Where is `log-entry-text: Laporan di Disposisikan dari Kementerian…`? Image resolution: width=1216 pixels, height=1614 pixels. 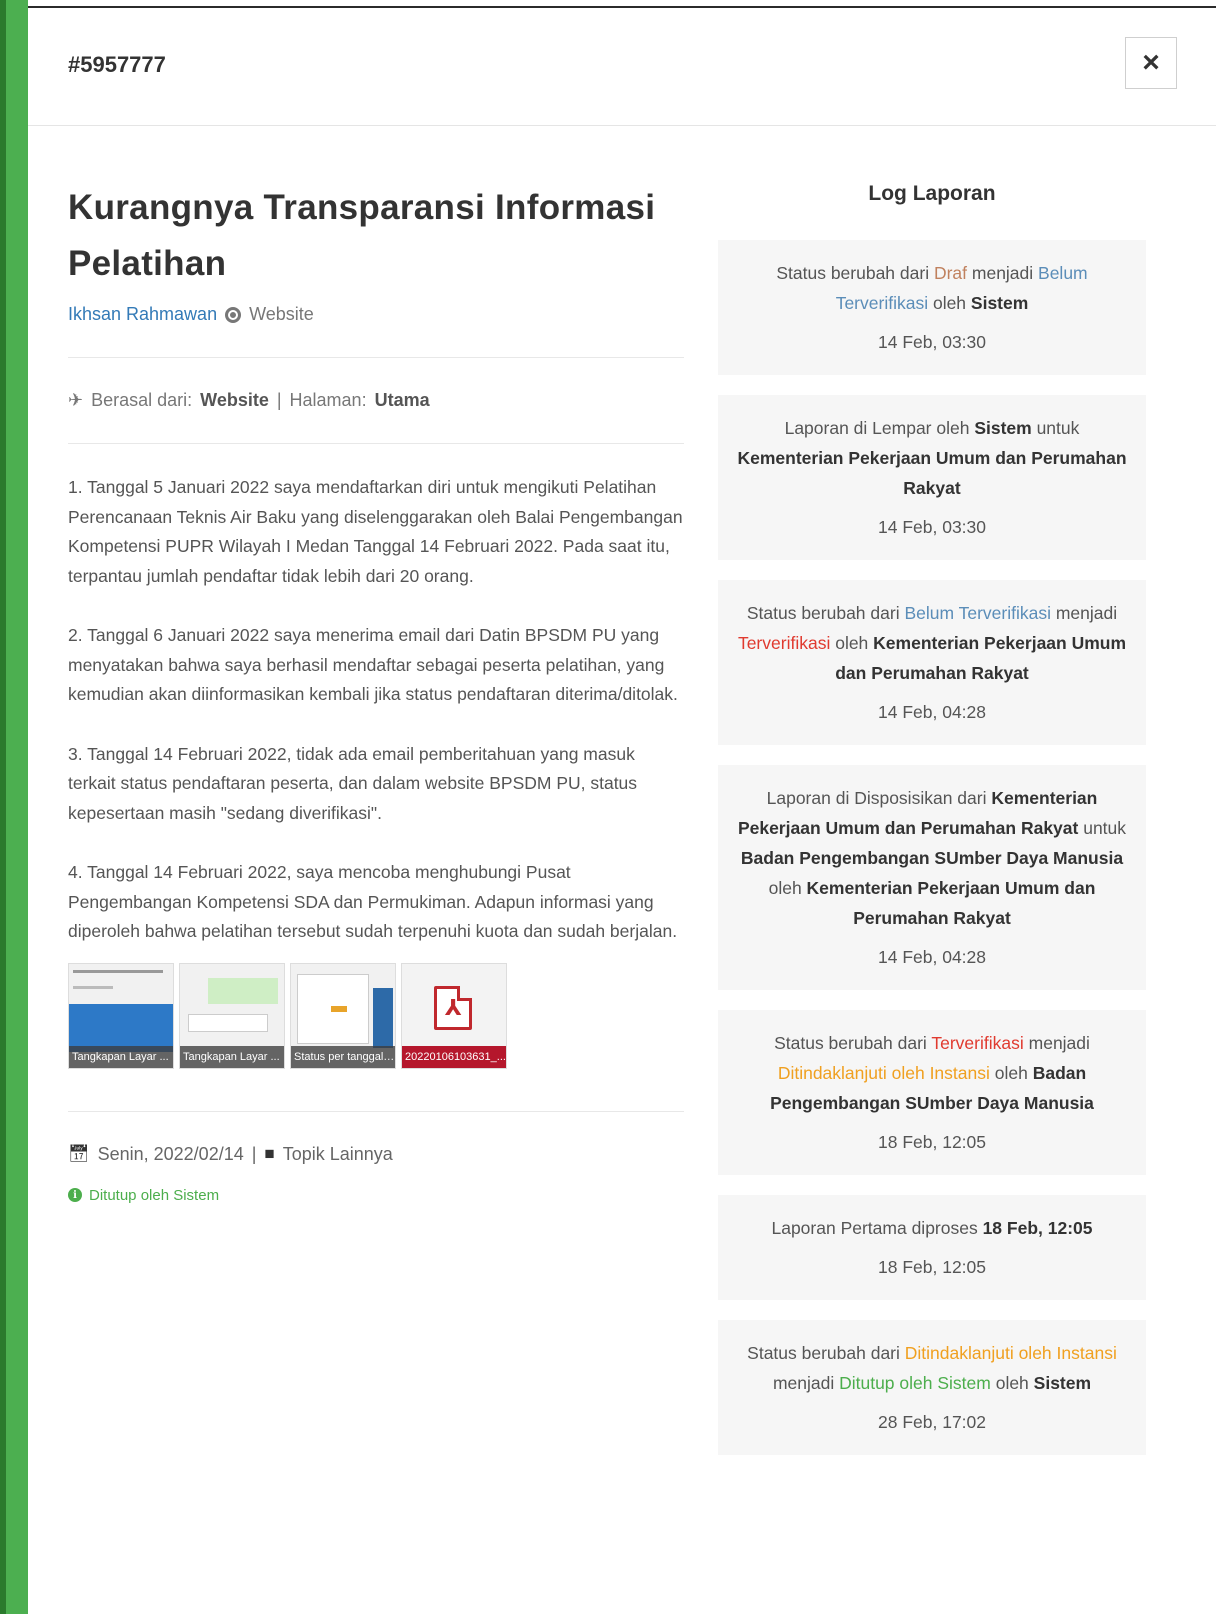 log-entry-text: Laporan di Disposisikan dari Kementerian… is located at coordinates (932, 858).